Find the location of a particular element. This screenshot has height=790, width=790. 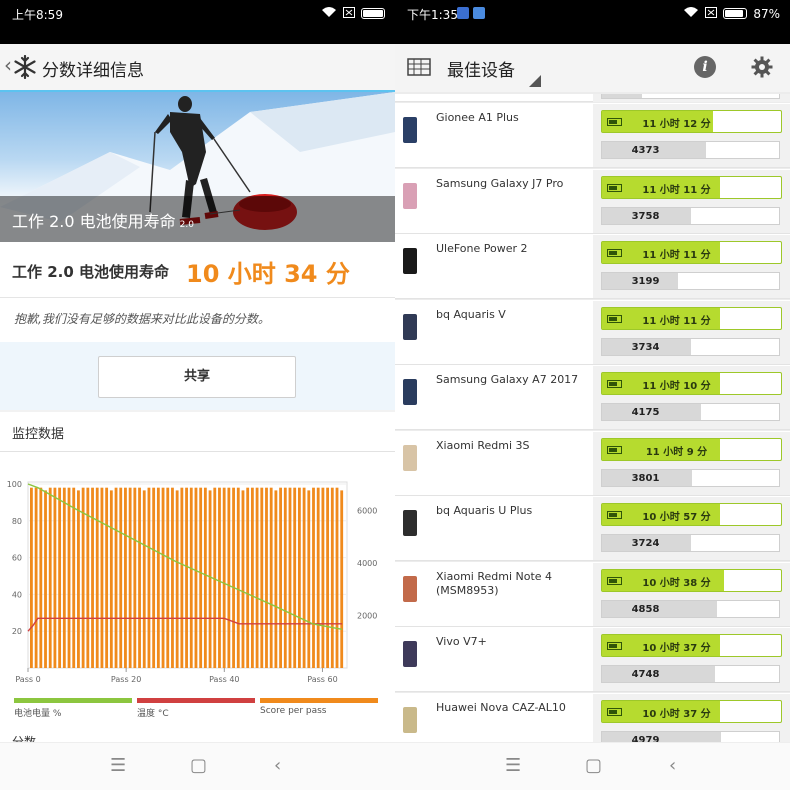

battery-time-value: 11 小时 11 分 is located at coordinates (676, 255).